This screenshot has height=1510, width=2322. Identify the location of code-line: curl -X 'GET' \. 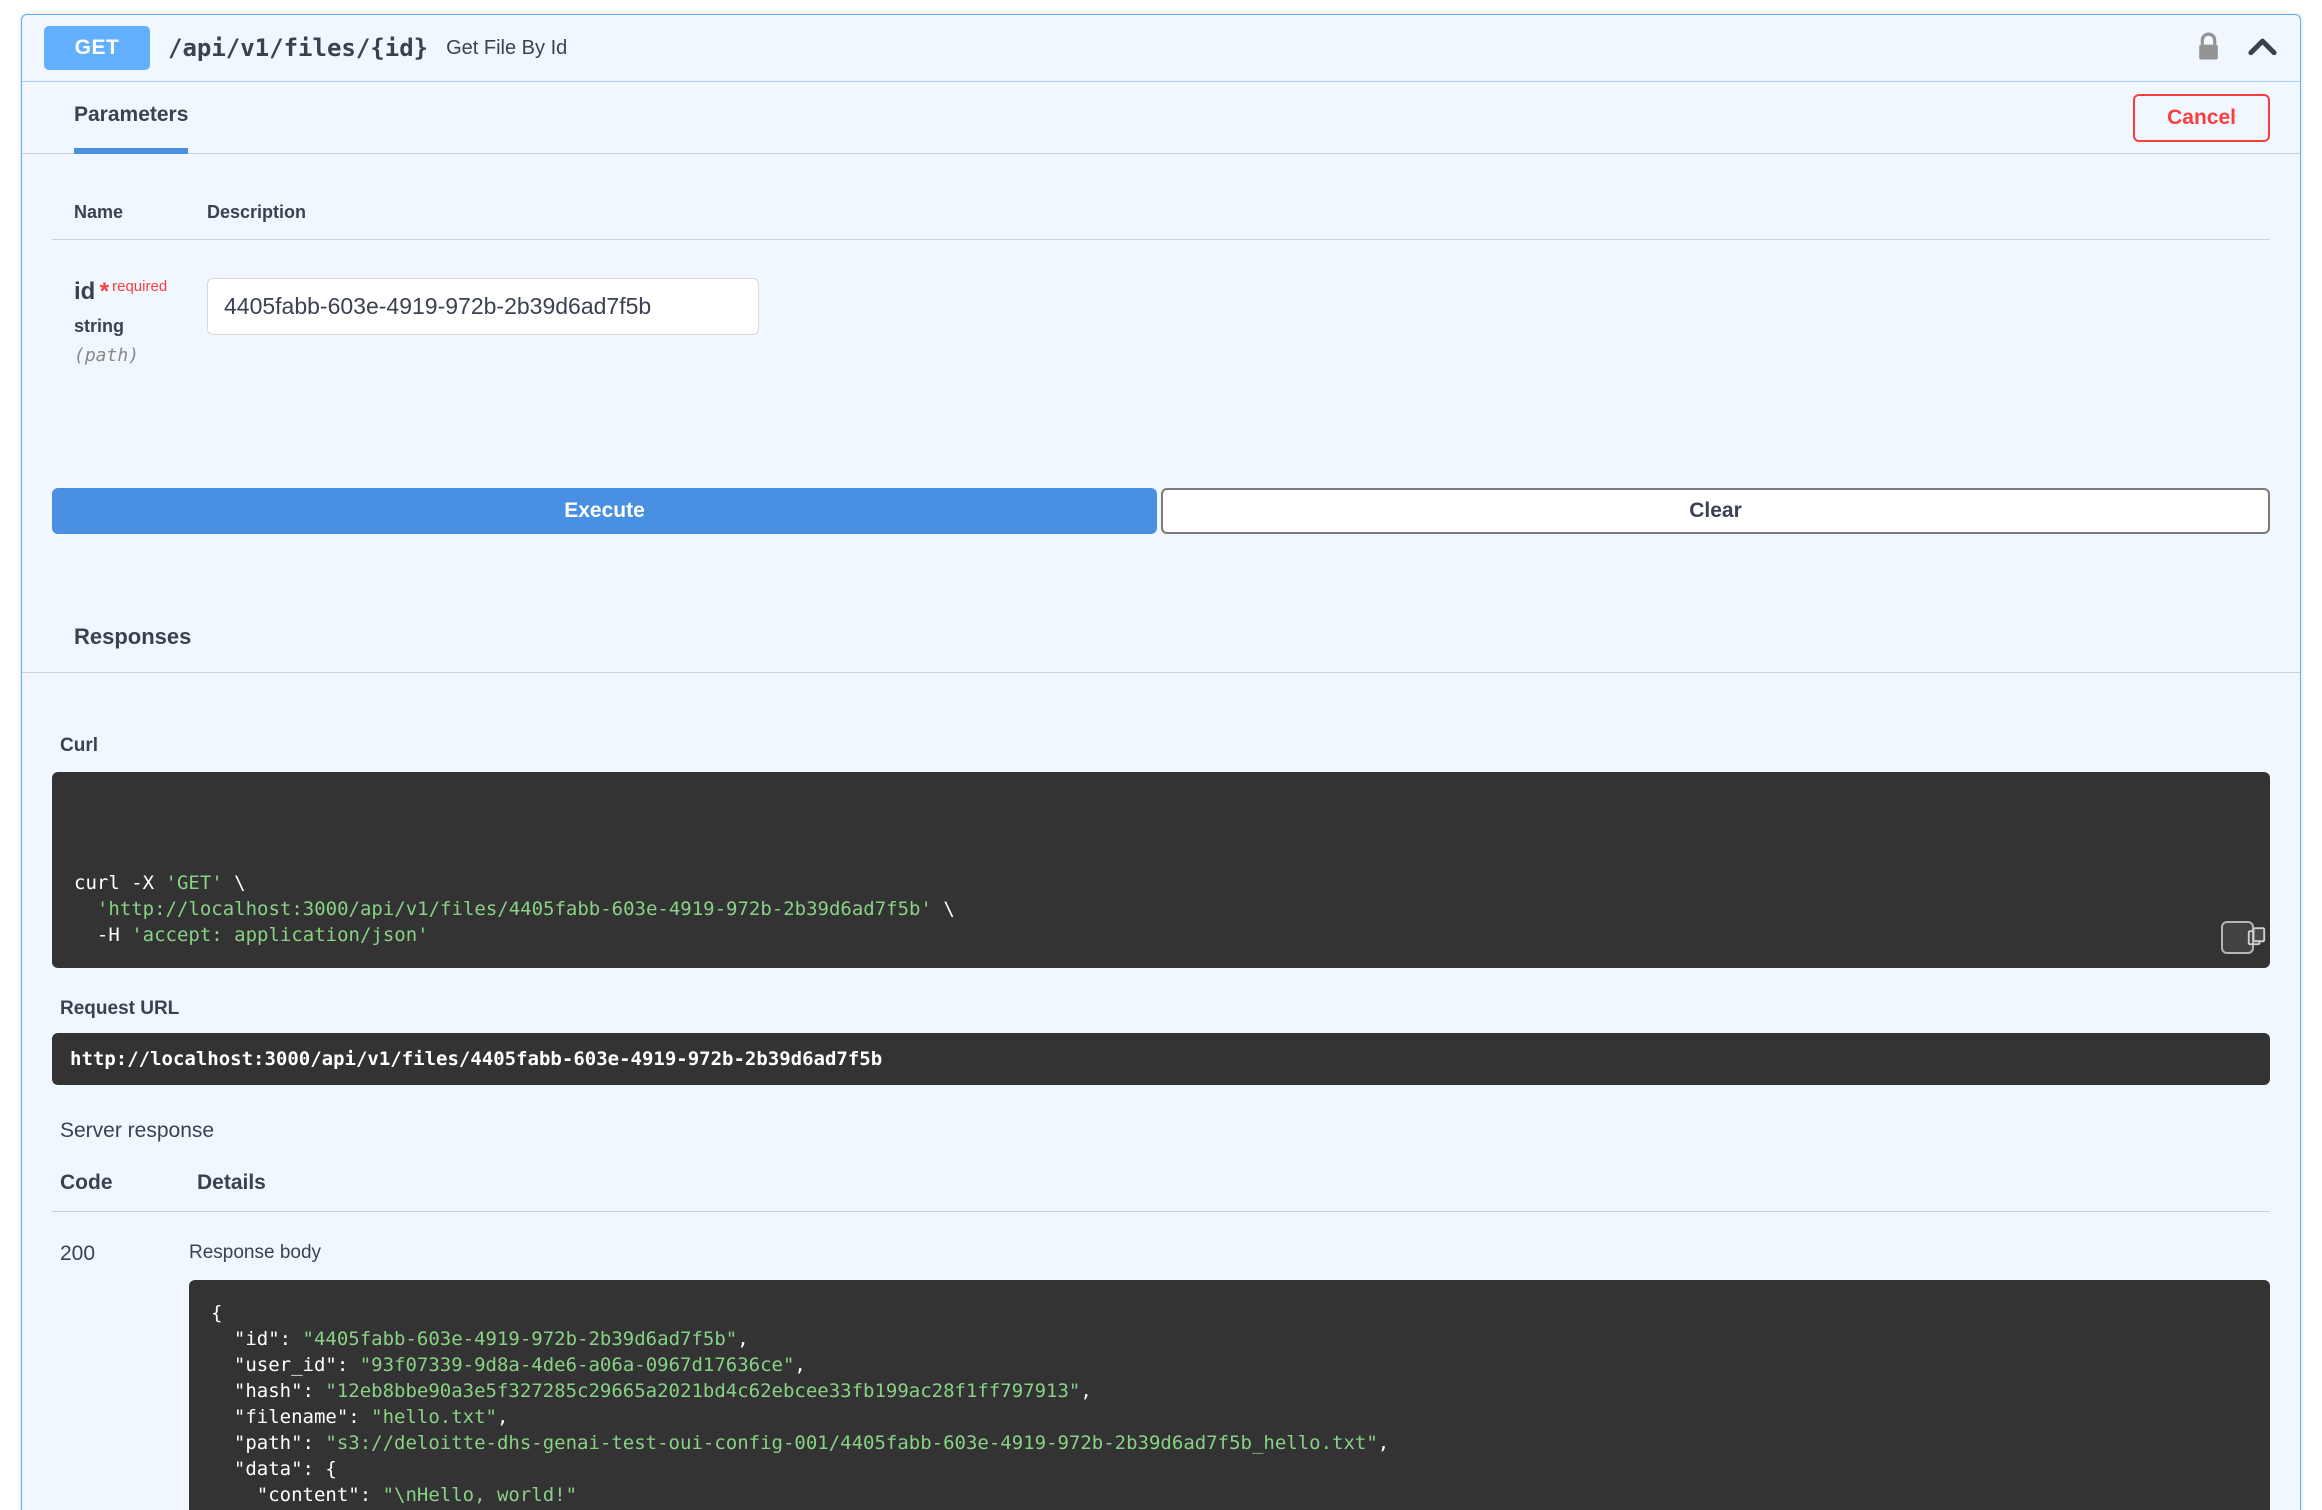
(160, 883).